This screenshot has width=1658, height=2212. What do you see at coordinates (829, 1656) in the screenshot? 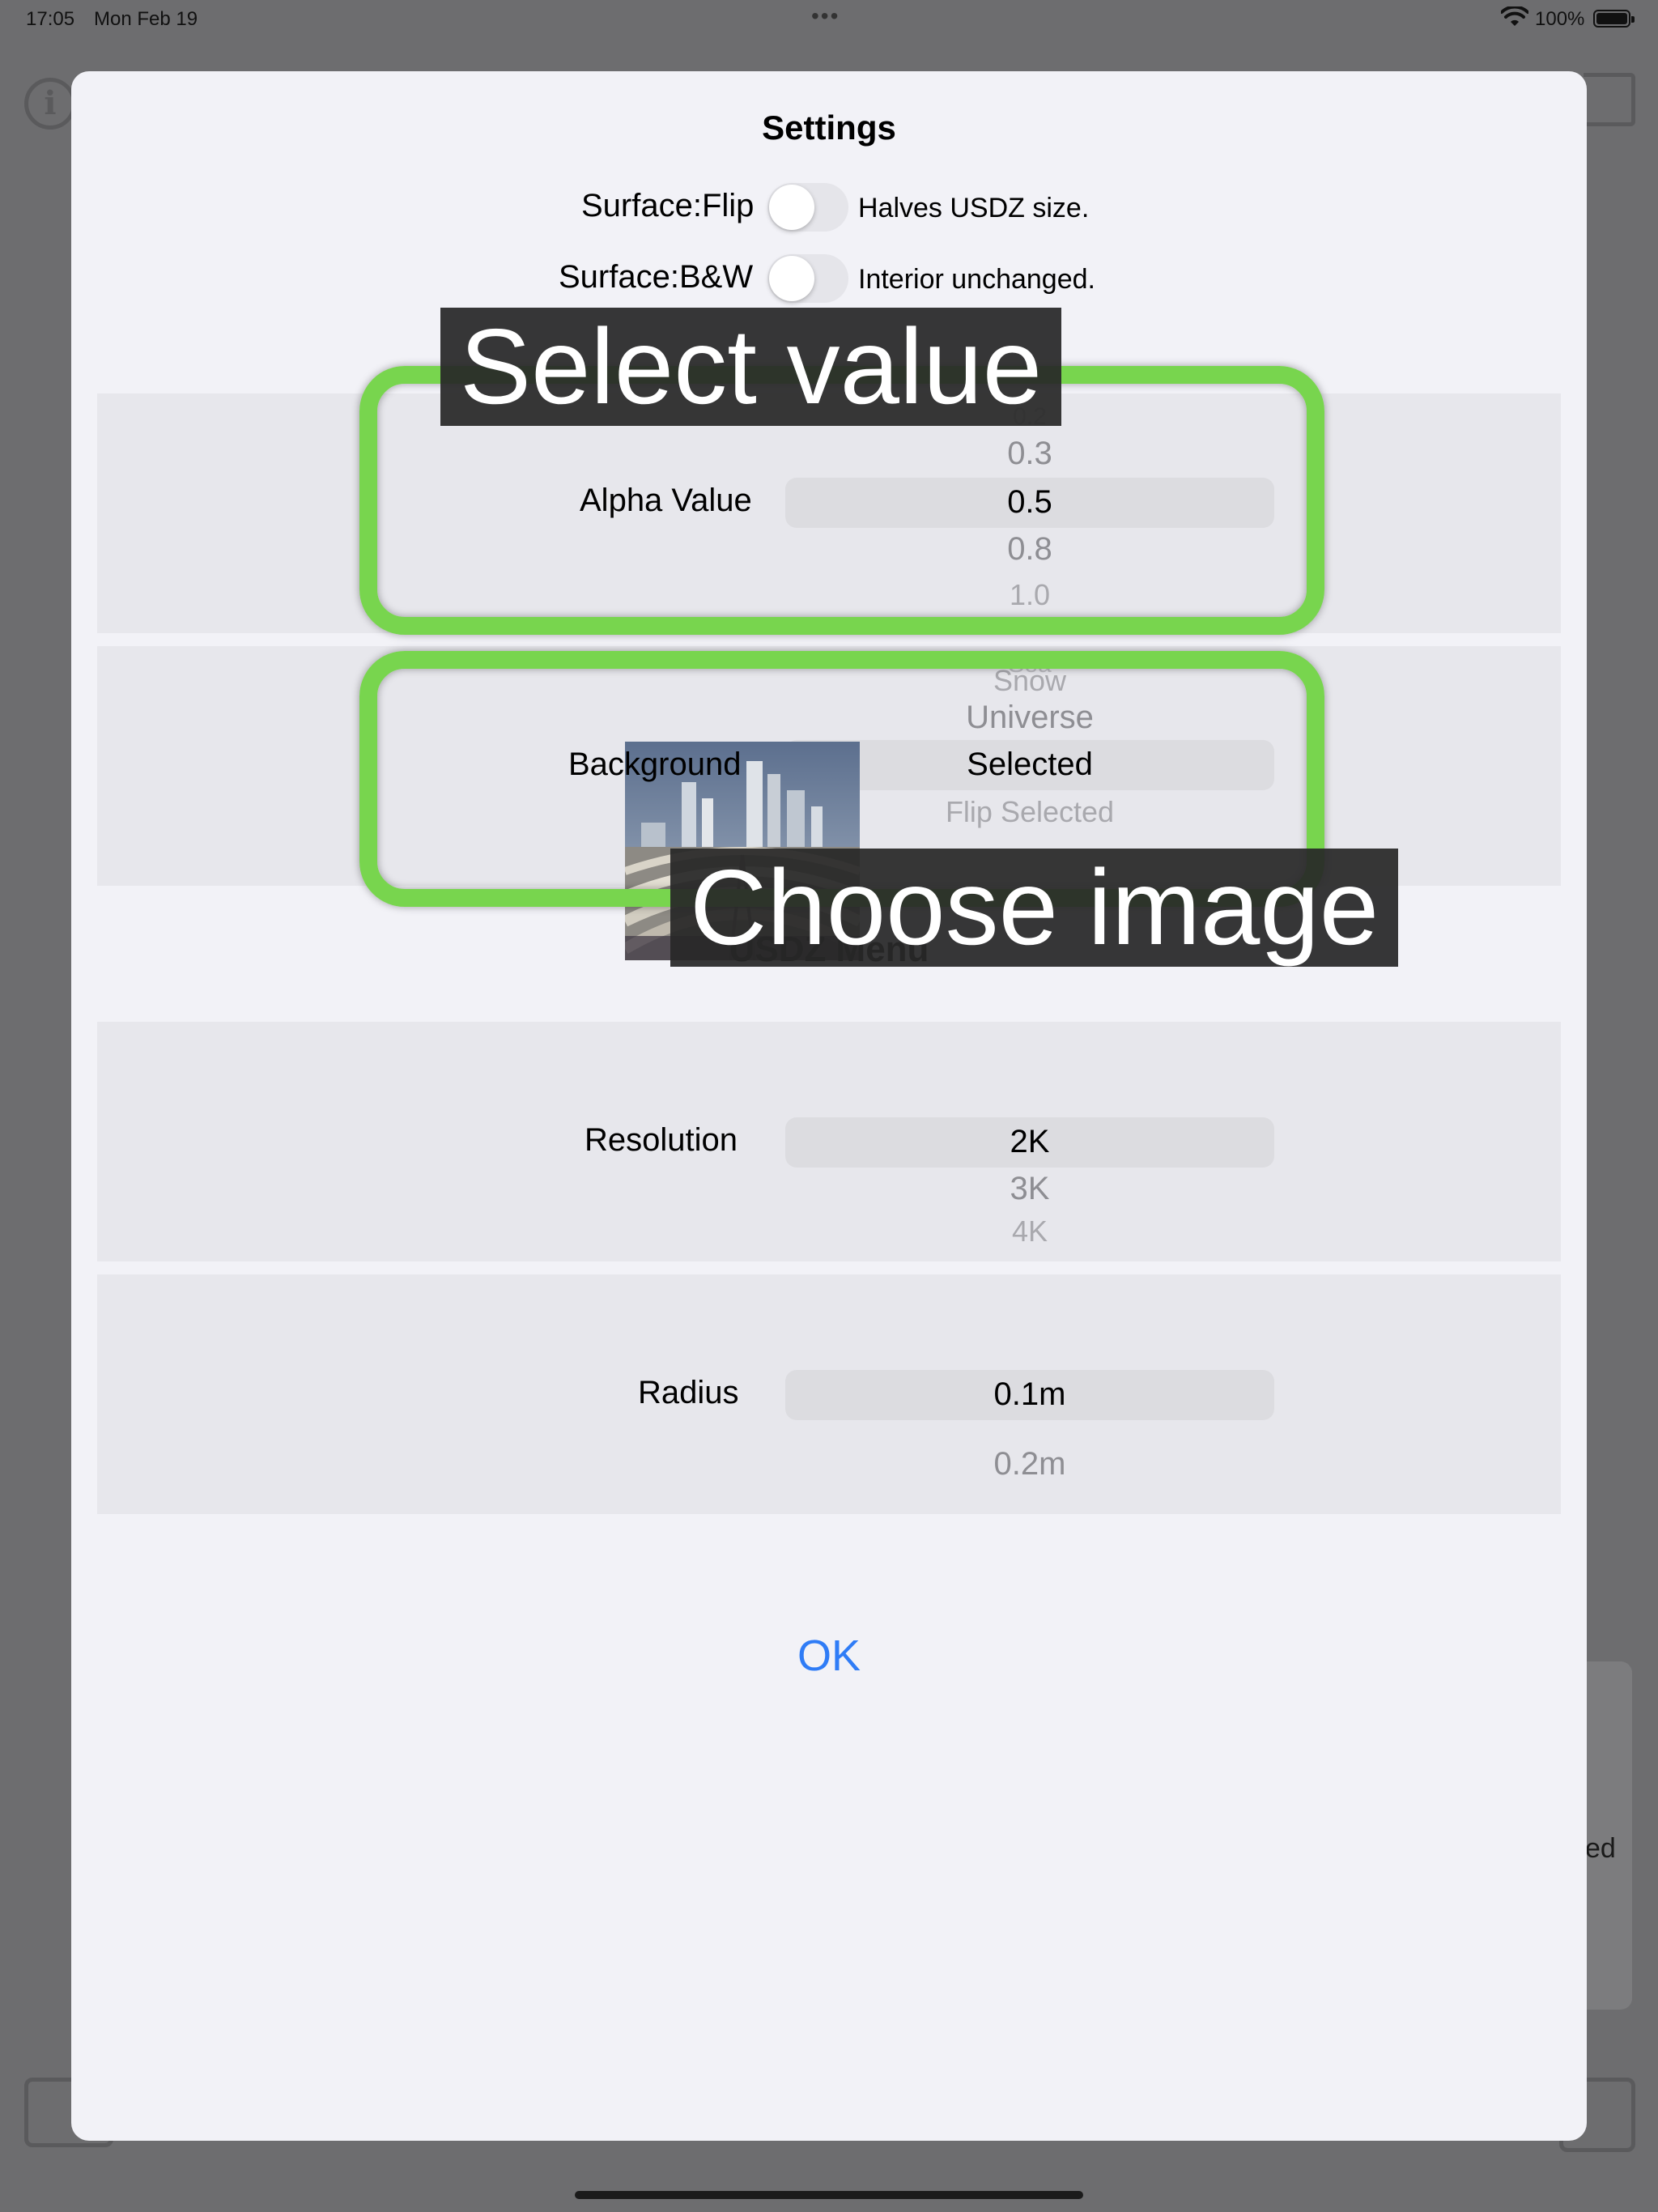
I see `ok-button: OK` at bounding box center [829, 1656].